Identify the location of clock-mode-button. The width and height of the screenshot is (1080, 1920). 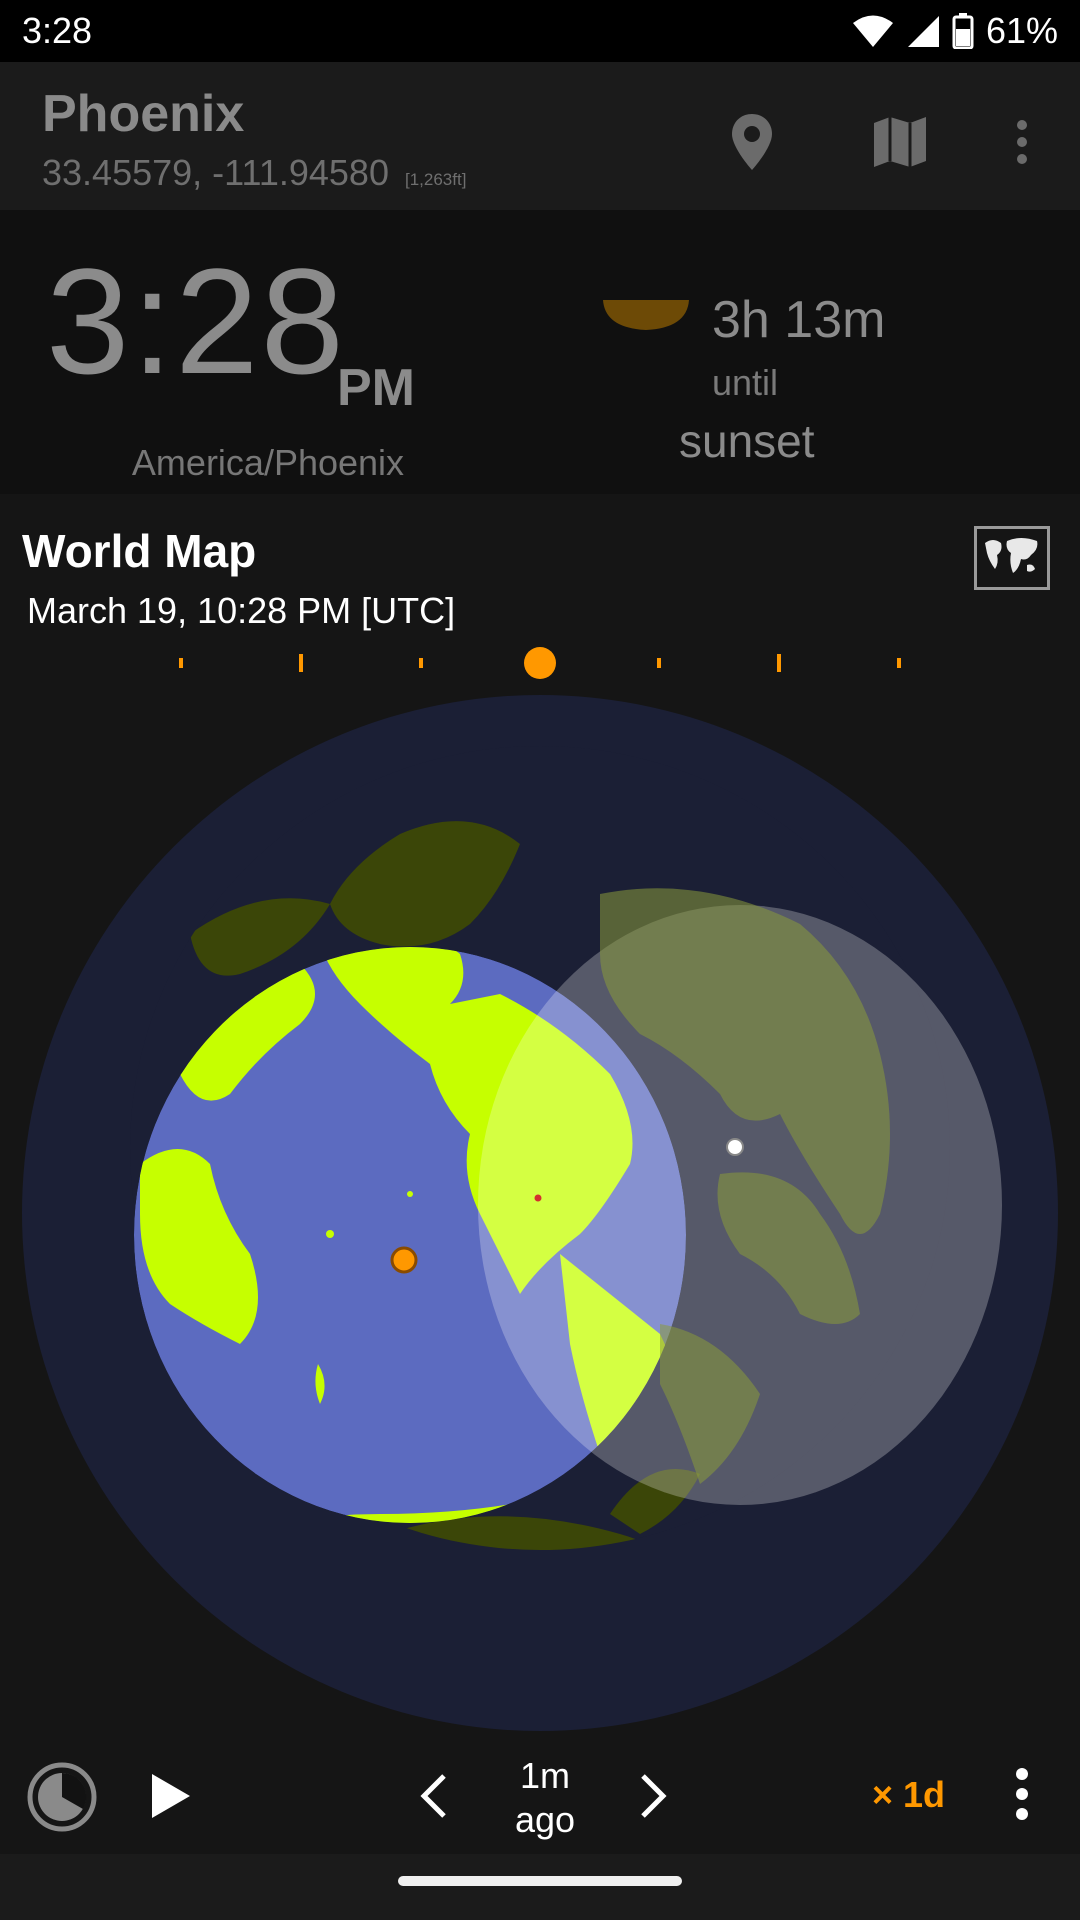
(62, 1799).